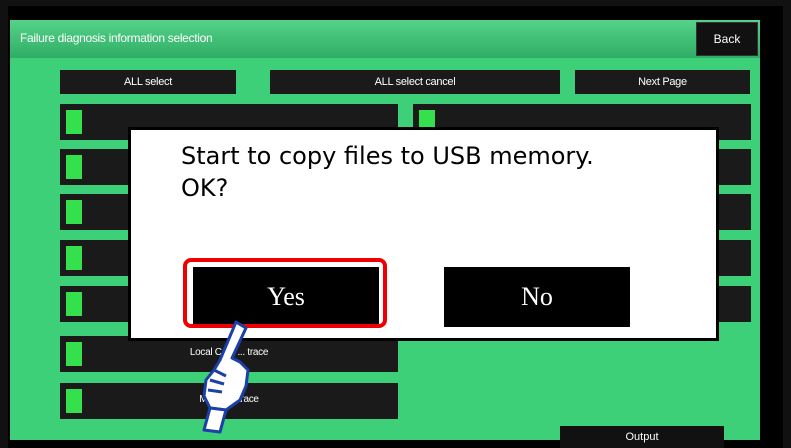 This screenshot has width=791, height=448. Describe the element at coordinates (385, 39) in the screenshot. I see `title-bar: Failure diagnosis information selection` at that location.